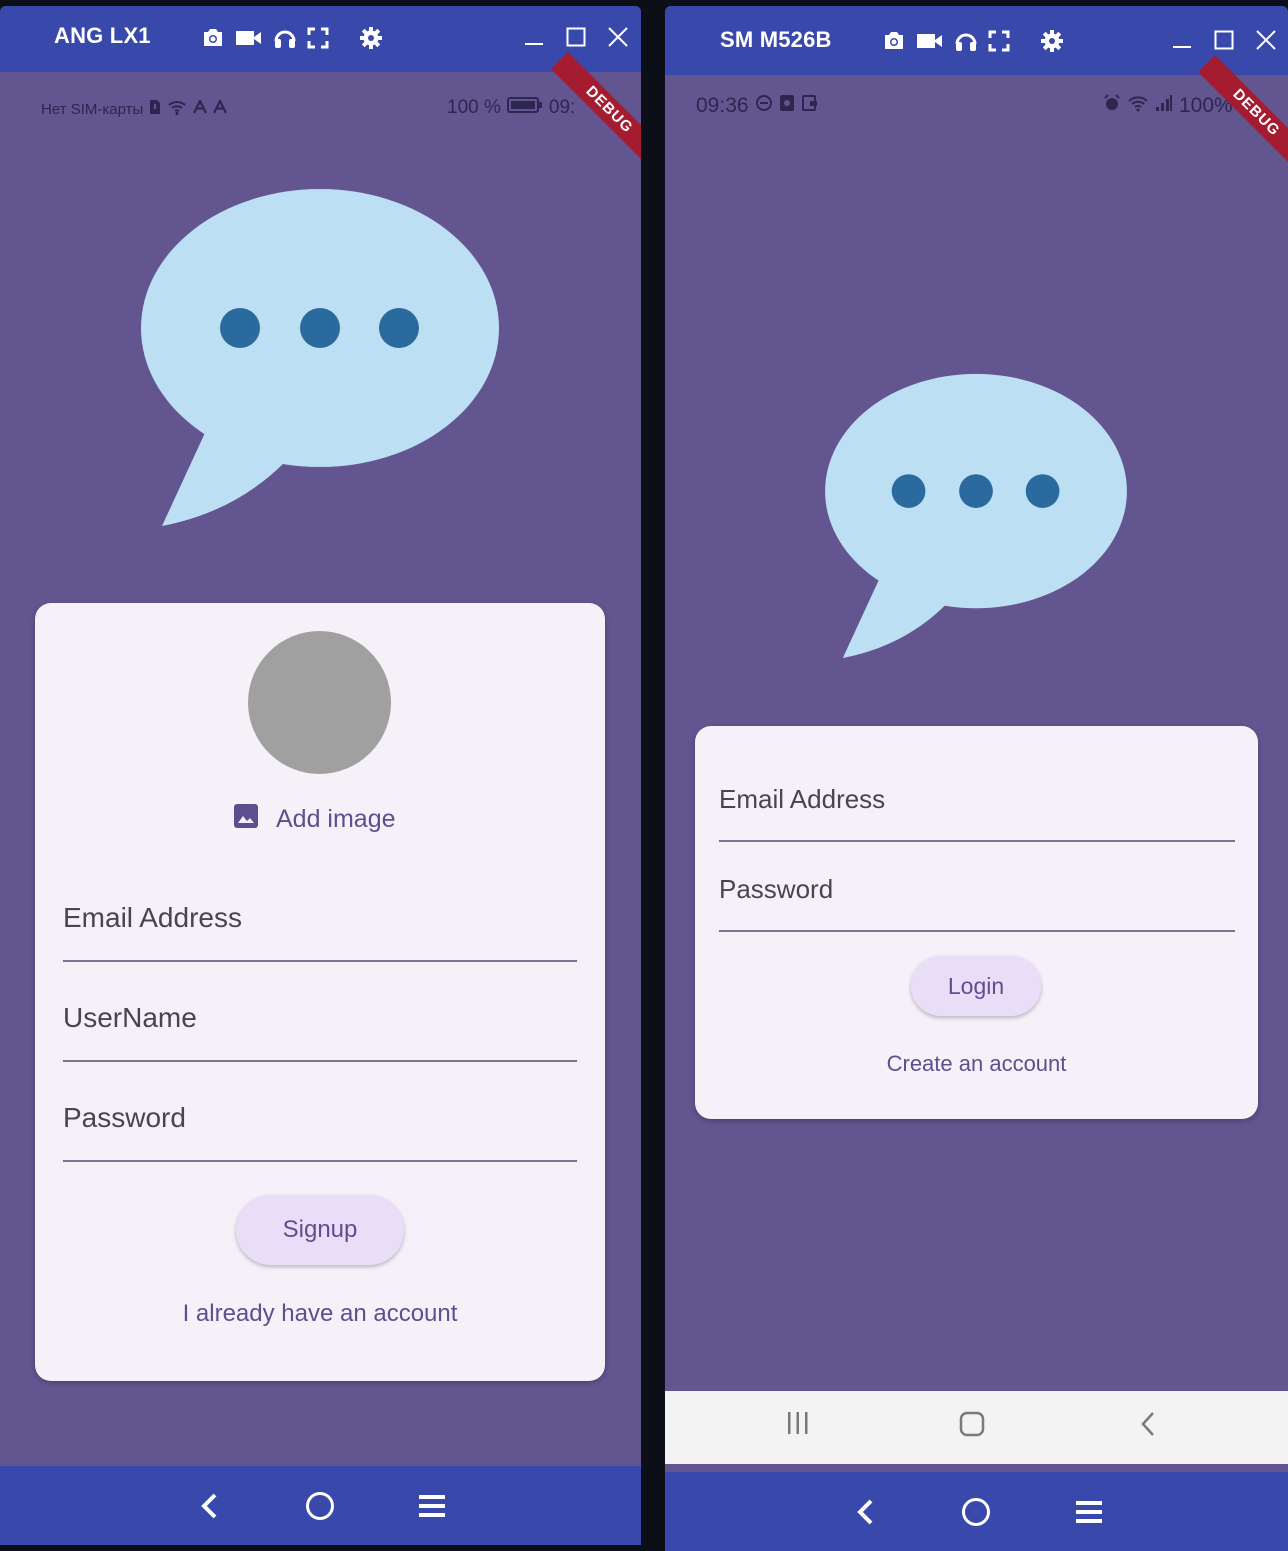 Image resolution: width=1288 pixels, height=1551 pixels. What do you see at coordinates (155, 109) in the screenshot?
I see `sim-icon` at bounding box center [155, 109].